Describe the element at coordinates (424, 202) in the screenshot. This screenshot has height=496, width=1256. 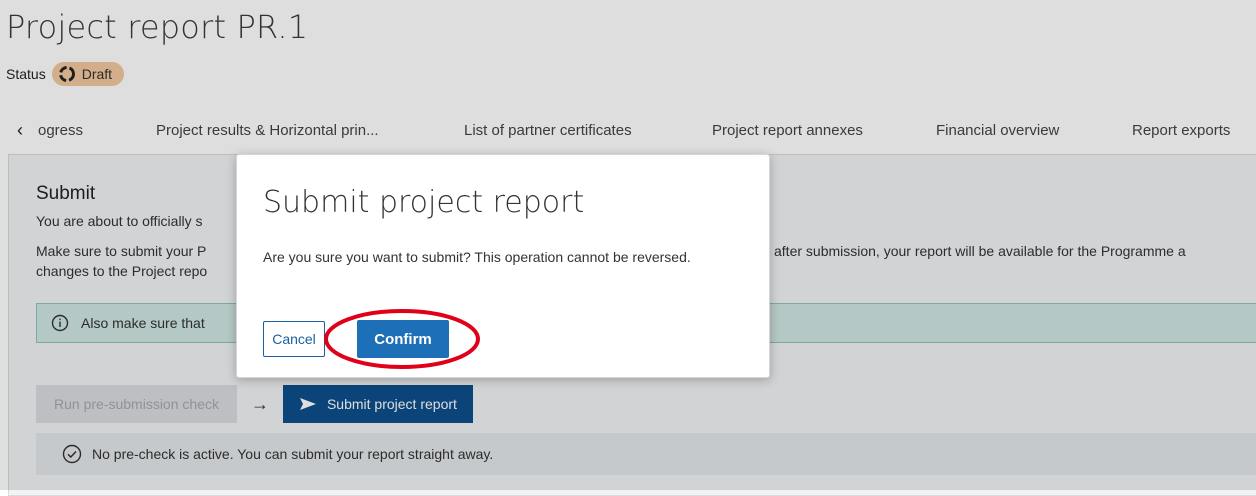
I see `dialog-title: Submit project report` at that location.